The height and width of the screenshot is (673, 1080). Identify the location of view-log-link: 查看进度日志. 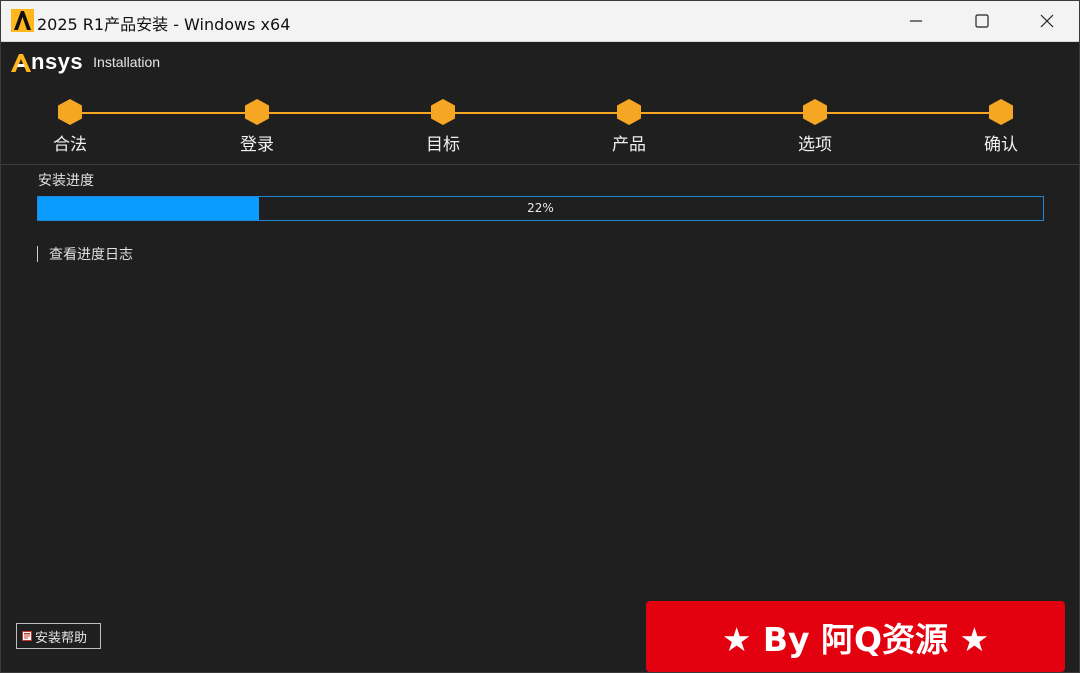
(85, 254).